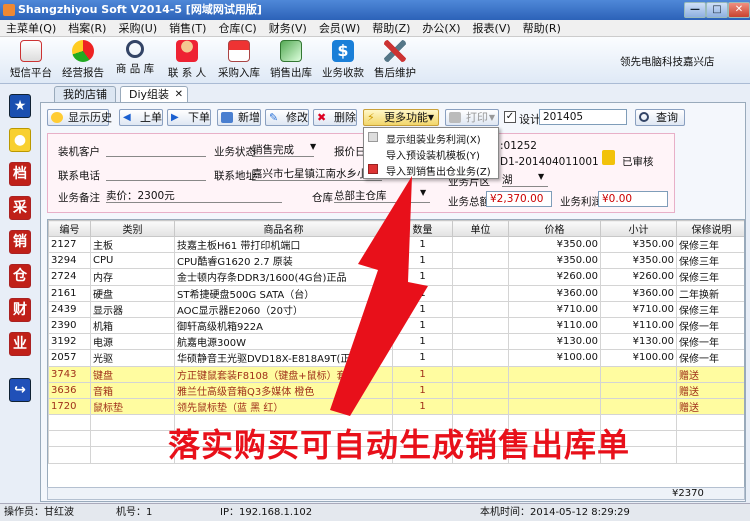 The height and width of the screenshot is (521, 750). Describe the element at coordinates (79, 117) in the screenshot. I see `show-history-button: 显示历史` at that location.